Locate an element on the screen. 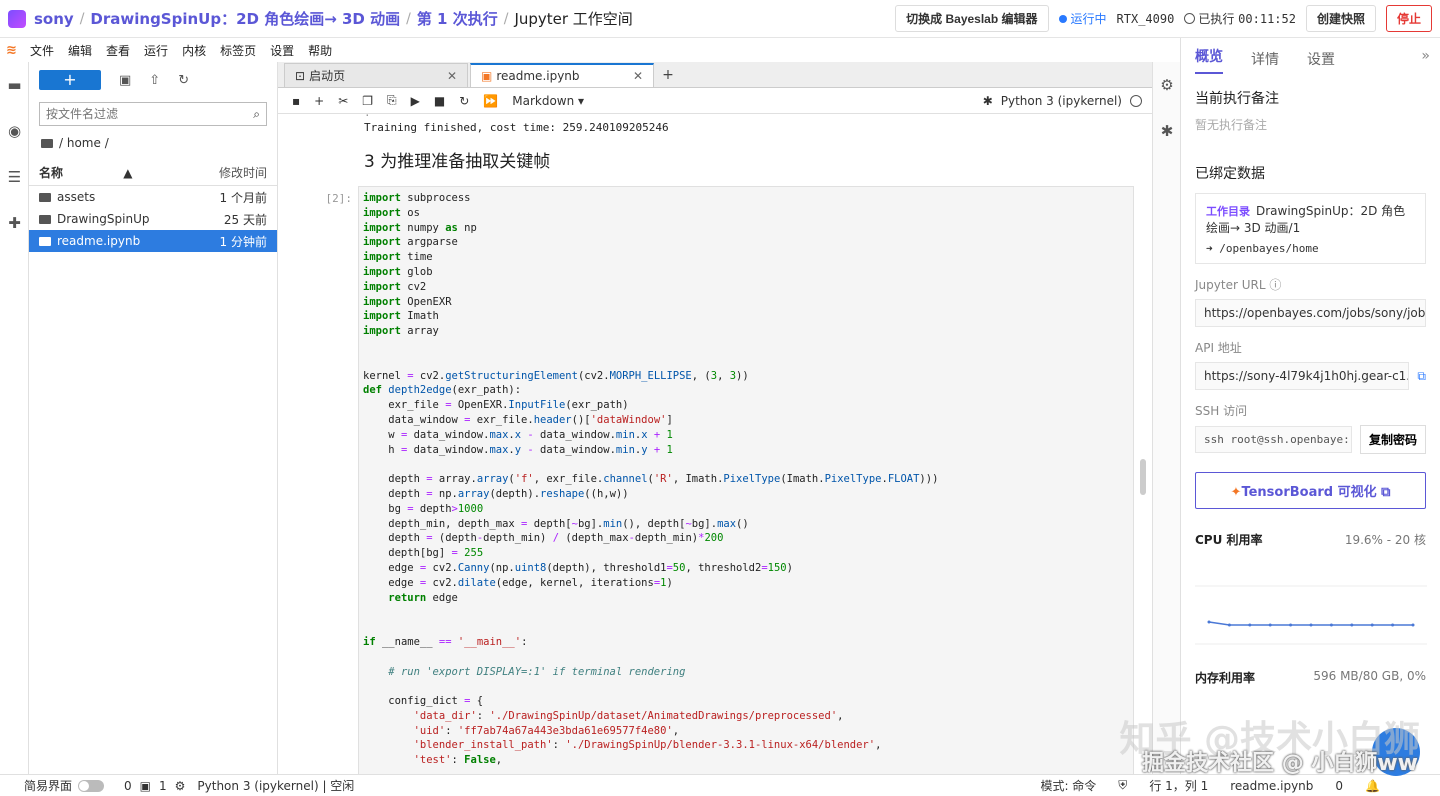 This screenshot has height=796, width=1440. tab-info-settings: 设置 is located at coordinates (1321, 59).